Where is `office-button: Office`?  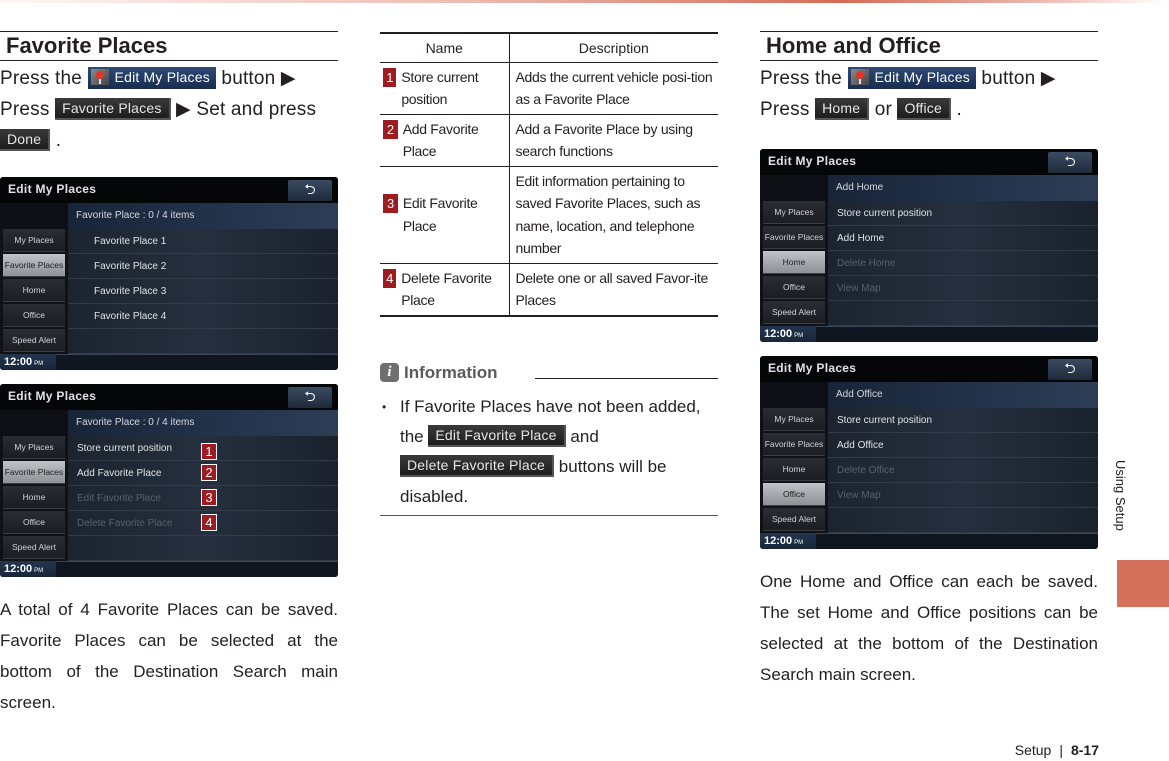
office-button: Office is located at coordinates (924, 109).